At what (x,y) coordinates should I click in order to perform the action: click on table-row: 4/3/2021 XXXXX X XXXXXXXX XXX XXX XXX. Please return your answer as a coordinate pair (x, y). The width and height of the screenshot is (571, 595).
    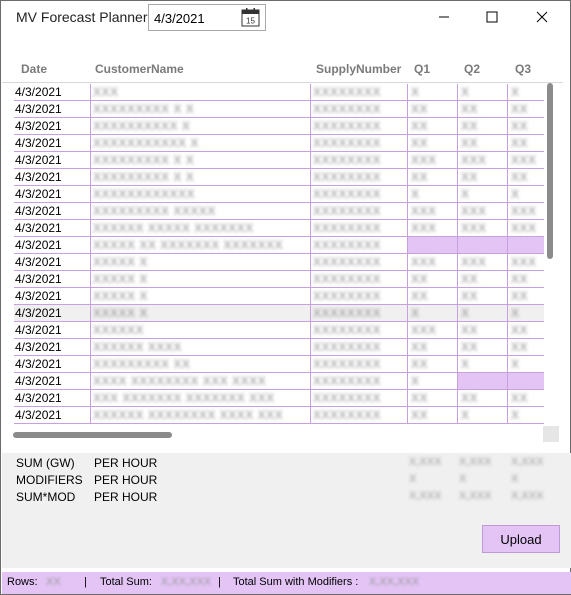
    Looking at the image, I should click on (279, 262).